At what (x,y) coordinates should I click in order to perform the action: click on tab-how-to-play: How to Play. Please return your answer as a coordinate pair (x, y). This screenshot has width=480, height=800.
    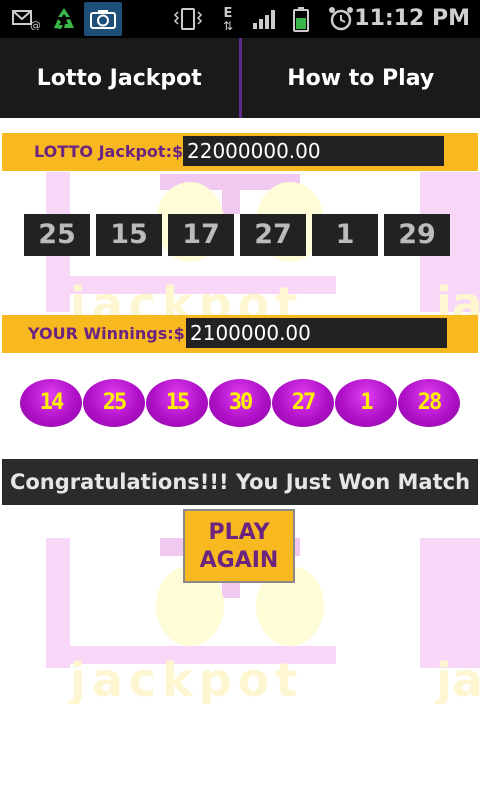
    Looking at the image, I should click on (361, 78).